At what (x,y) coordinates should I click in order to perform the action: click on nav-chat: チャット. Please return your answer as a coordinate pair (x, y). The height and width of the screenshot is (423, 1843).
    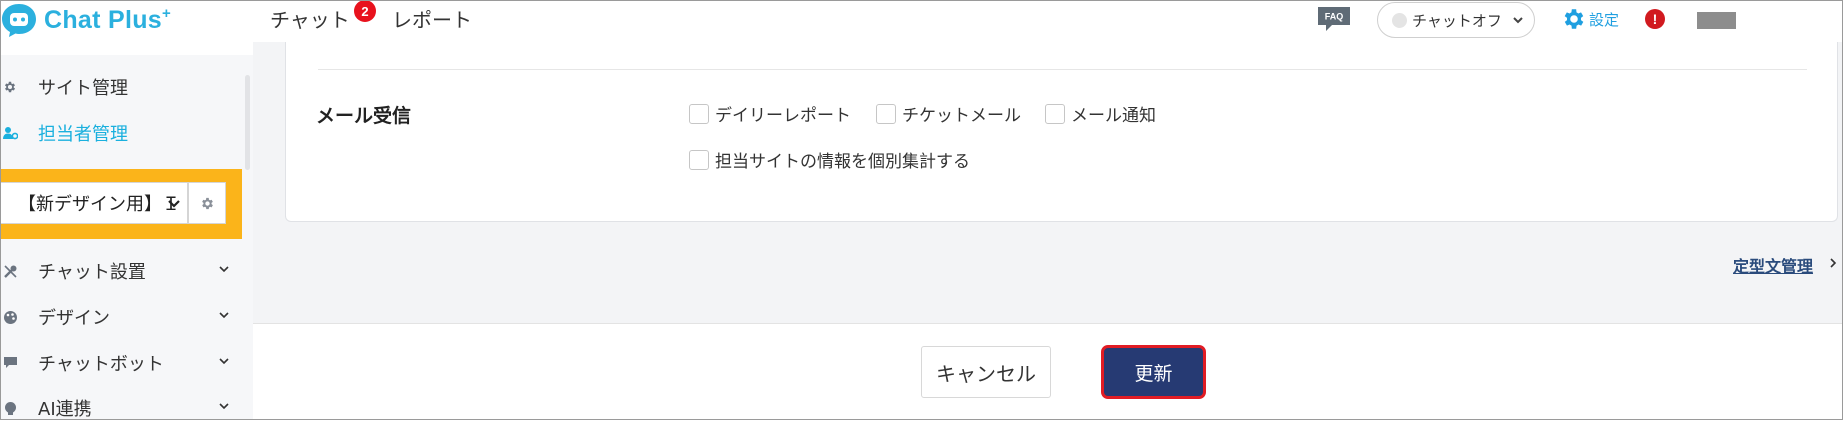
    Looking at the image, I should click on (310, 18).